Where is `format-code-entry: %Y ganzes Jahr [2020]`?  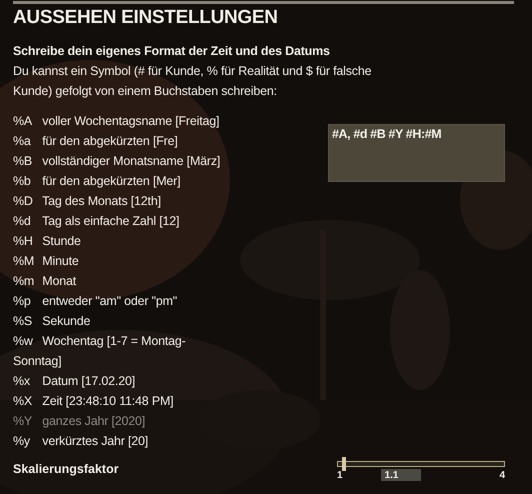 format-code-entry: %Y ganzes Jahr [2020] is located at coordinates (79, 421).